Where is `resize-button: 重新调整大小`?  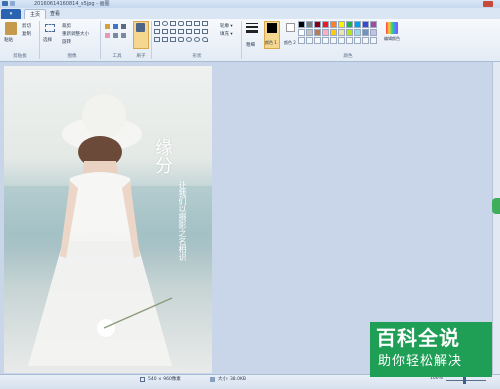 resize-button: 重新调整大小 is located at coordinates (75, 34).